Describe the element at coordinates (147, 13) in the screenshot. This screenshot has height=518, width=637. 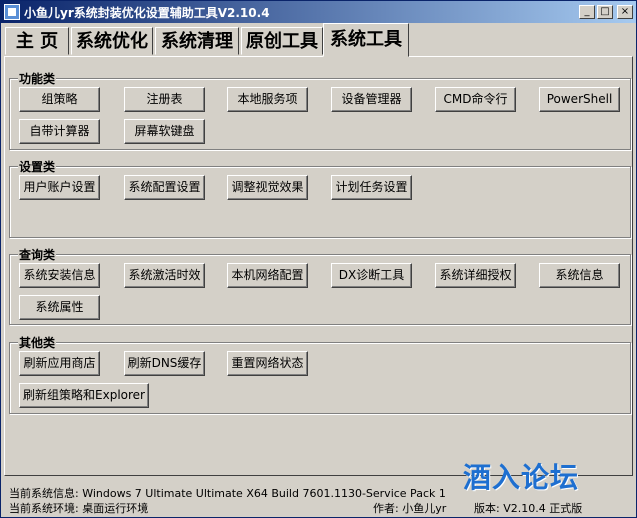
I see `window-title: 小鱼儿yr系统封装优化设置辅助工具V2.10.4` at that location.